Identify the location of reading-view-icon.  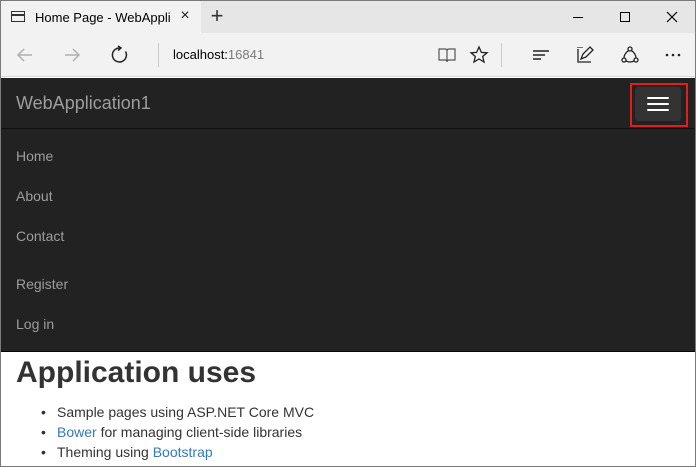
(447, 55).